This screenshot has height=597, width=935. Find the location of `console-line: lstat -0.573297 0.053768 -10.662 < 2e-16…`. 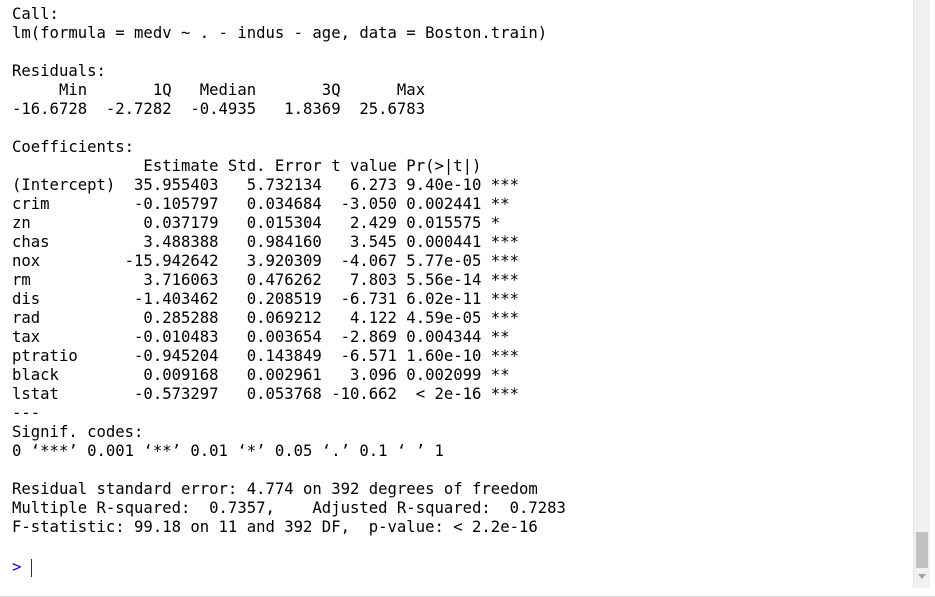

console-line: lstat -0.573297 0.053768 -10.662 < 2e-16… is located at coordinates (265, 394).